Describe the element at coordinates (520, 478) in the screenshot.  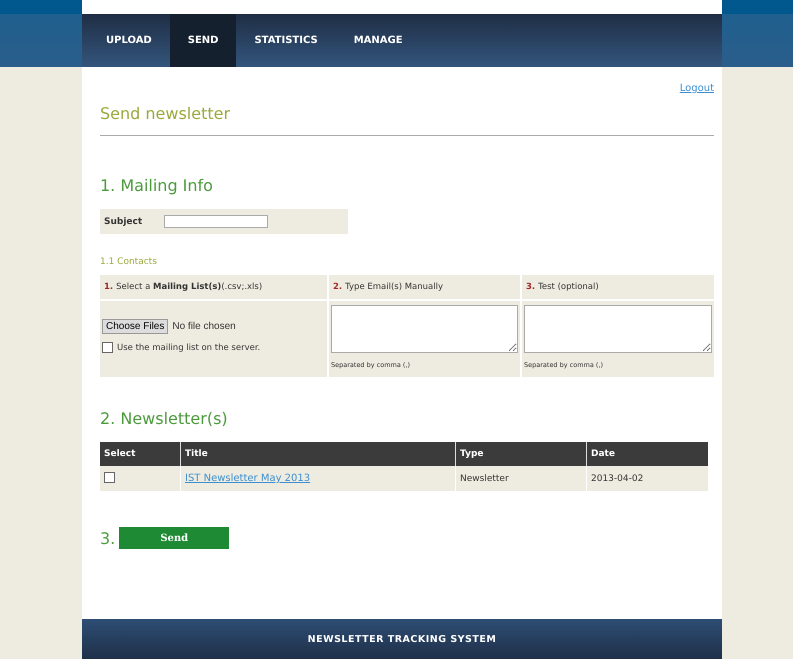
I see `table-cell: Newsletter` at that location.